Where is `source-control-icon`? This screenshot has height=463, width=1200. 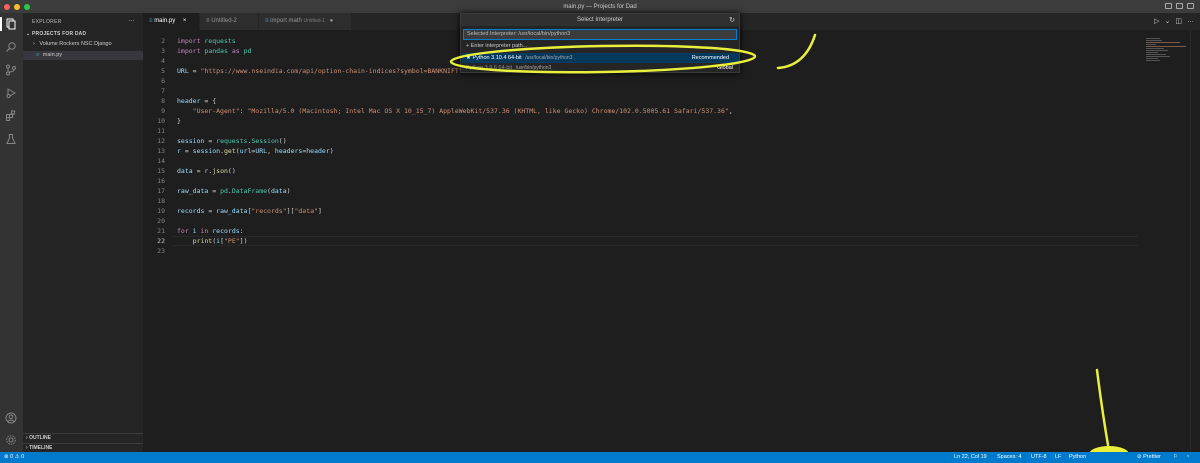
source-control-icon is located at coordinates (11, 70).